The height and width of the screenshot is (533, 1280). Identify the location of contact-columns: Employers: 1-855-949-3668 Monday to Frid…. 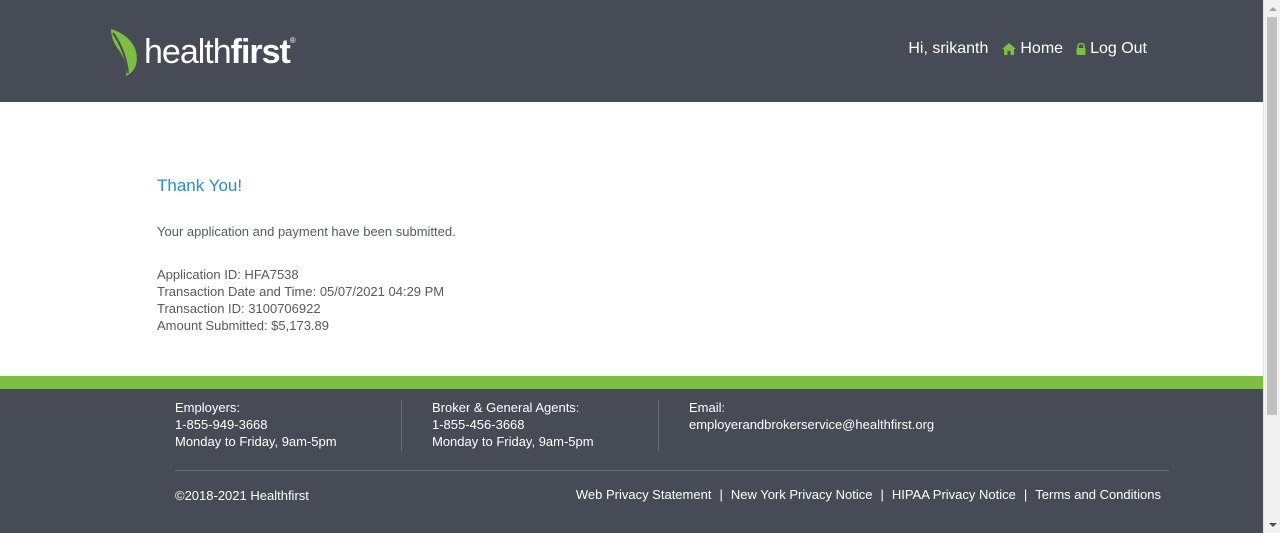
(554, 425).